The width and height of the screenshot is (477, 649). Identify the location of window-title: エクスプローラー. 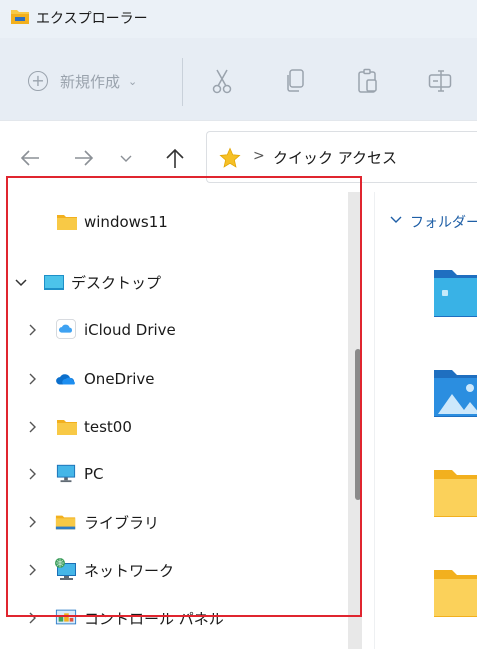
(92, 19).